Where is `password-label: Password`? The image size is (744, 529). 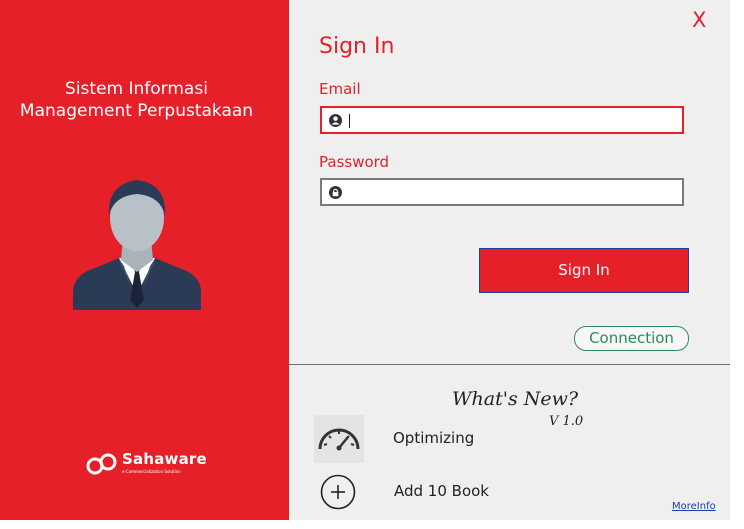 password-label: Password is located at coordinates (354, 162).